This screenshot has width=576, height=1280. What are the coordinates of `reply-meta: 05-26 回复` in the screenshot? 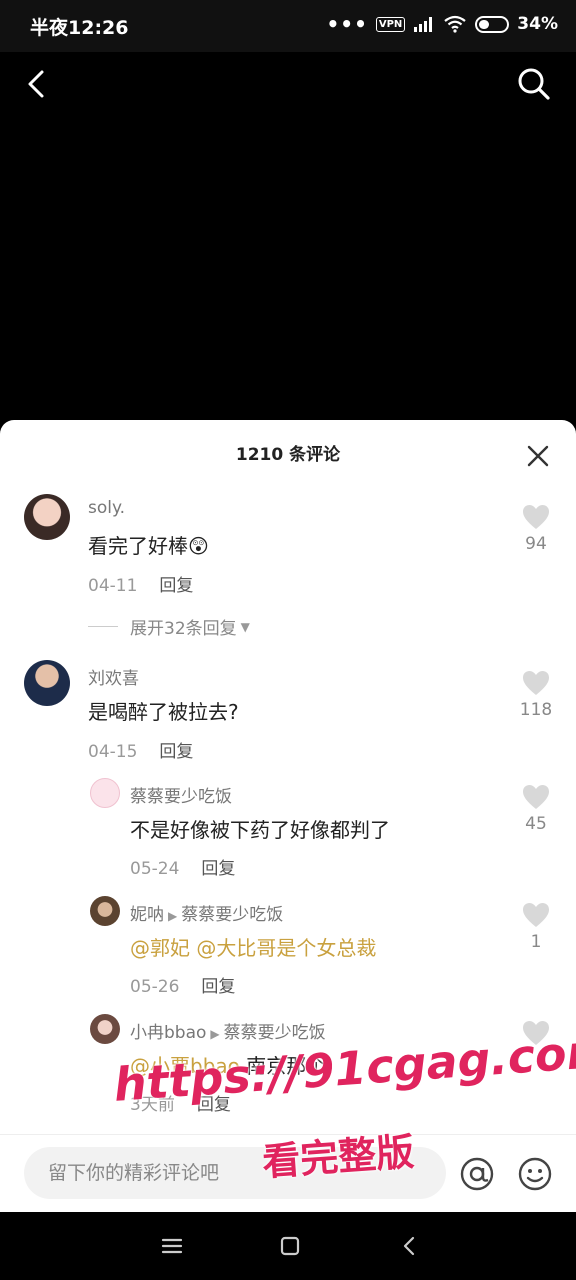 It's located at (182, 984).